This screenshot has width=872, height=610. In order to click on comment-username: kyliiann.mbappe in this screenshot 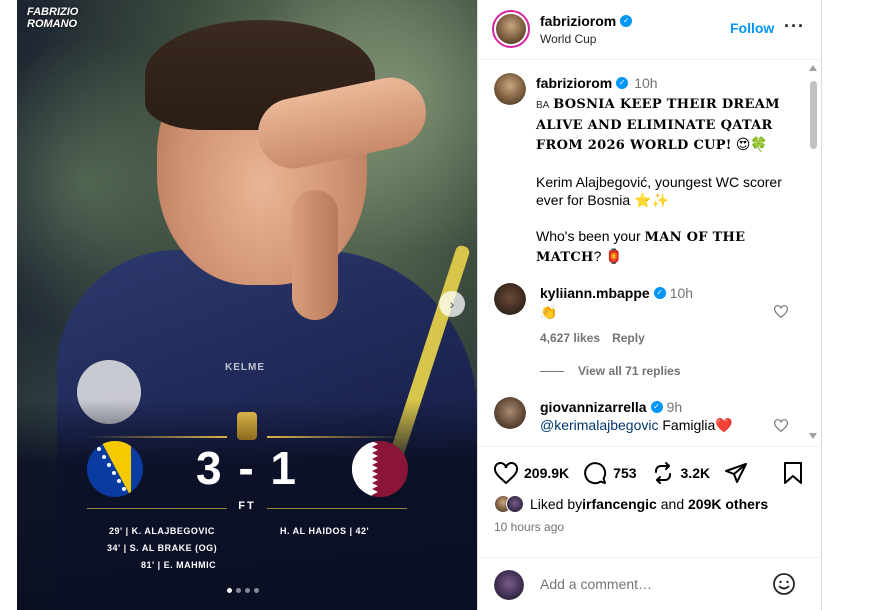, I will do `click(595, 293)`.